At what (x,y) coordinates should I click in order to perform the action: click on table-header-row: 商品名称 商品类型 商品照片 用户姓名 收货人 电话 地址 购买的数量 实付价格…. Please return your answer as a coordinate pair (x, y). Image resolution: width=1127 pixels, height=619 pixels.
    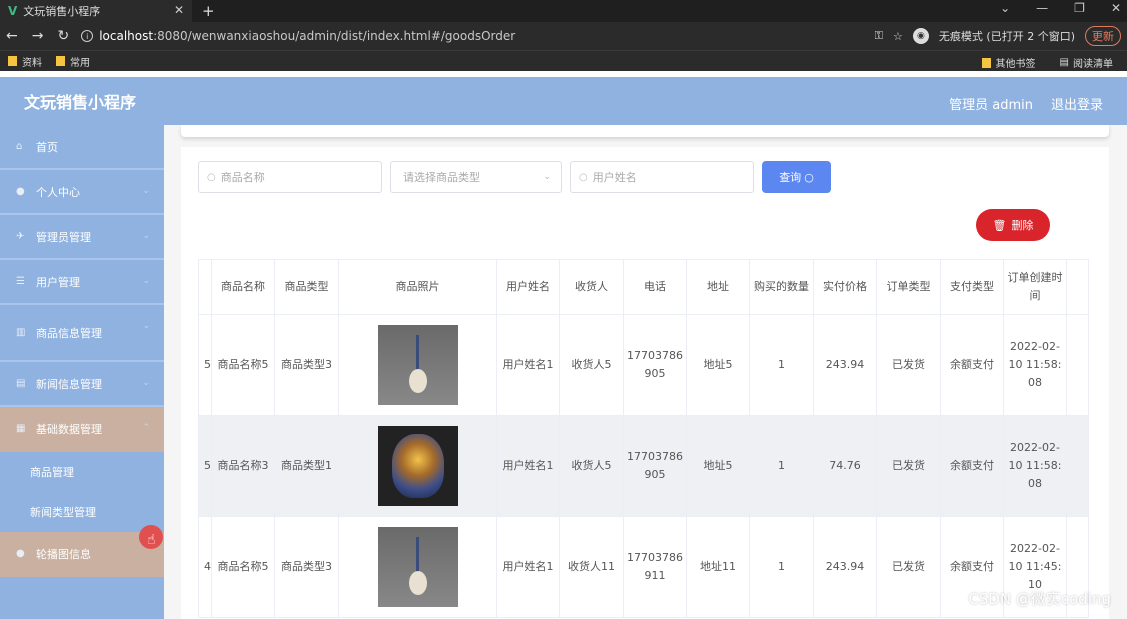
    Looking at the image, I should click on (643, 287).